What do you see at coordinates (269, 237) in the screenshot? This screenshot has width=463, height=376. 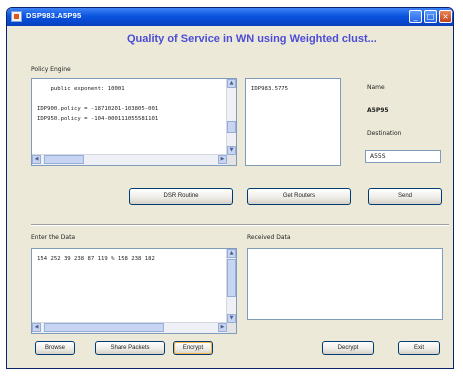 I see `received-data-label: Received Data` at bounding box center [269, 237].